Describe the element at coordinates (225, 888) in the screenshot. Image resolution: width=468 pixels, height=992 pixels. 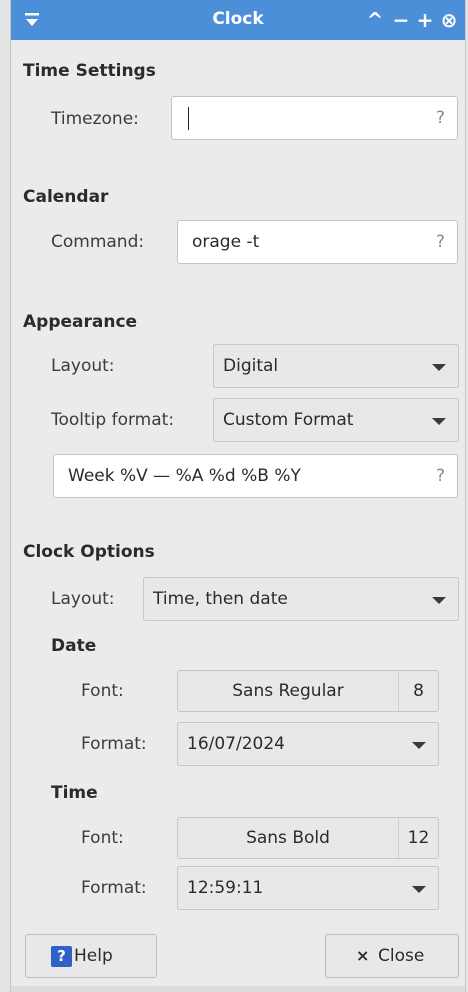
I see `time-format-value: 12:59:11` at that location.